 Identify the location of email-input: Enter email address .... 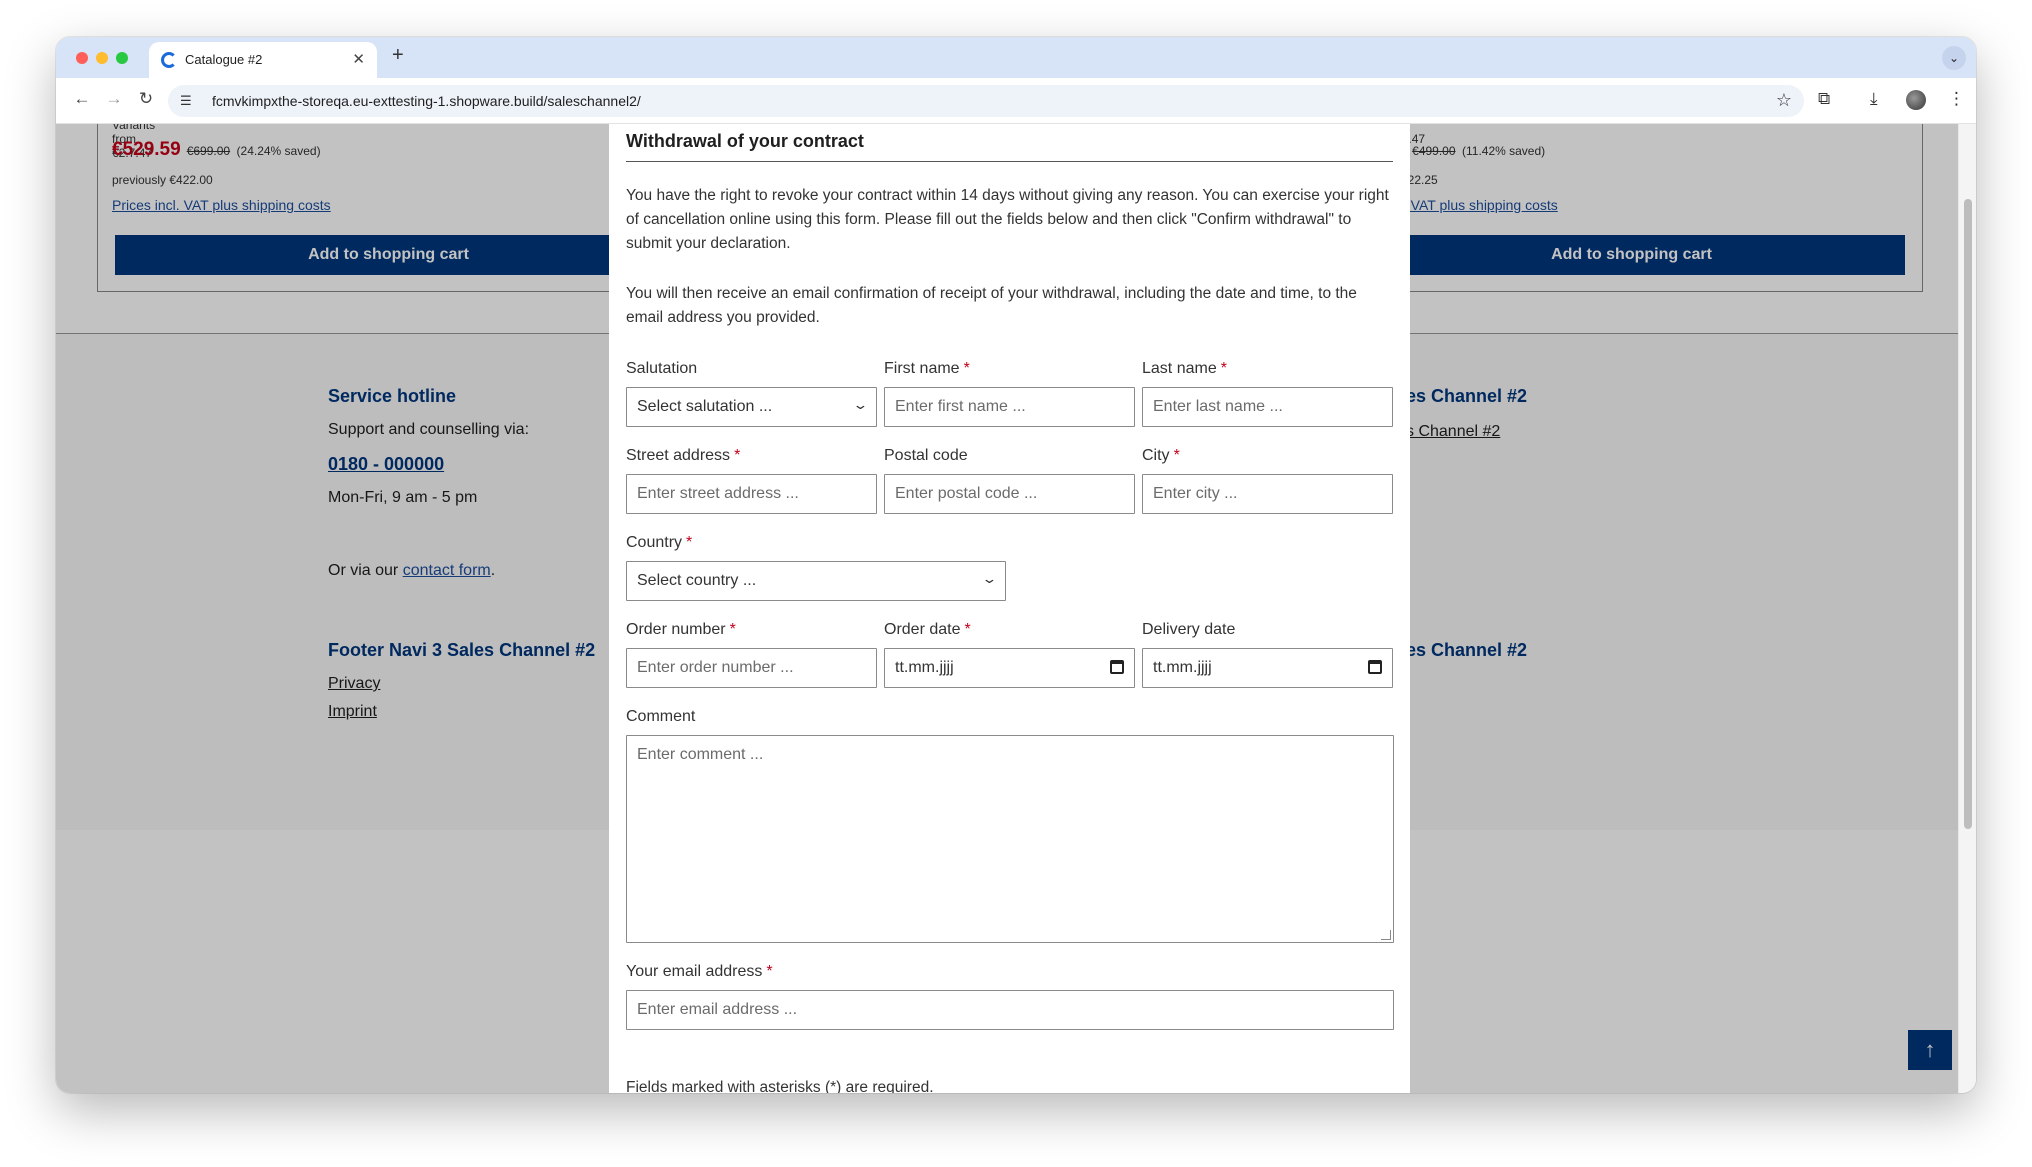
(1010, 1010).